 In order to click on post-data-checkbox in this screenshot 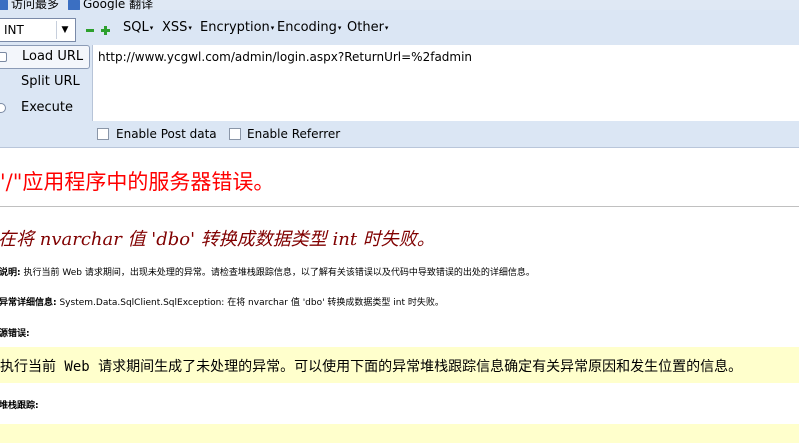, I will do `click(103, 134)`.